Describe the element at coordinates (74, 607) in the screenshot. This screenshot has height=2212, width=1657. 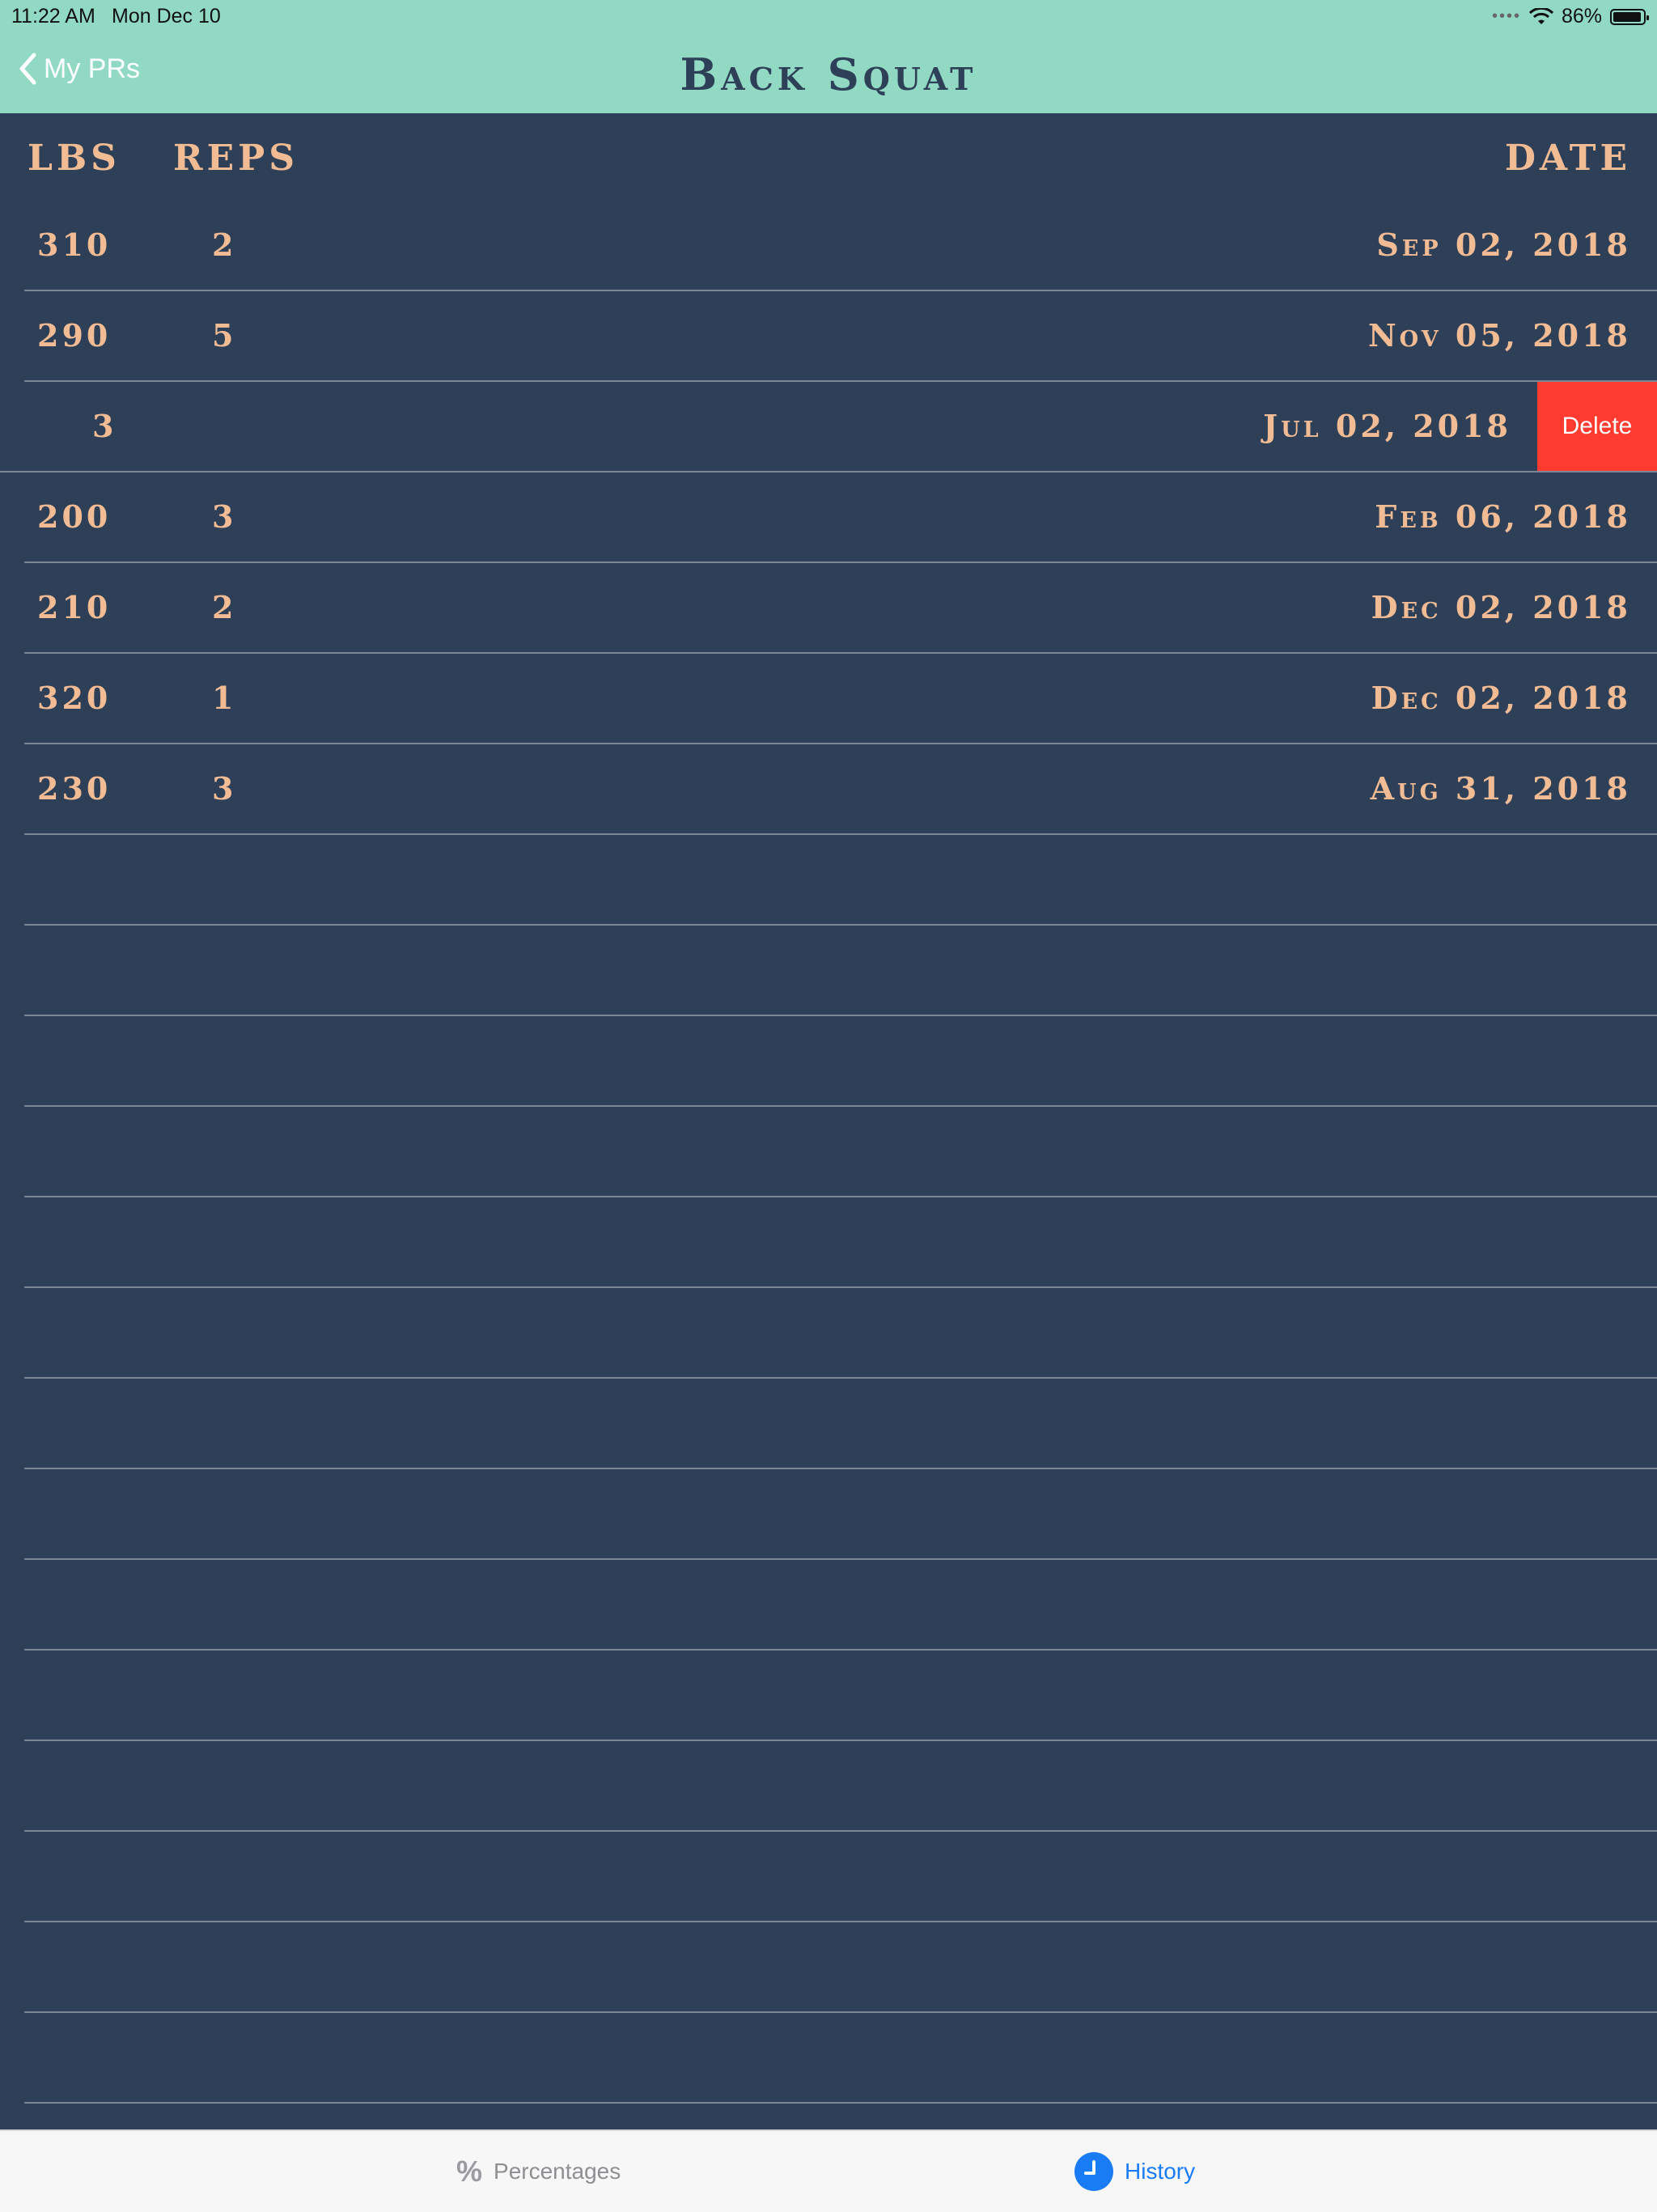
I see `cell-lbs: 210` at that location.